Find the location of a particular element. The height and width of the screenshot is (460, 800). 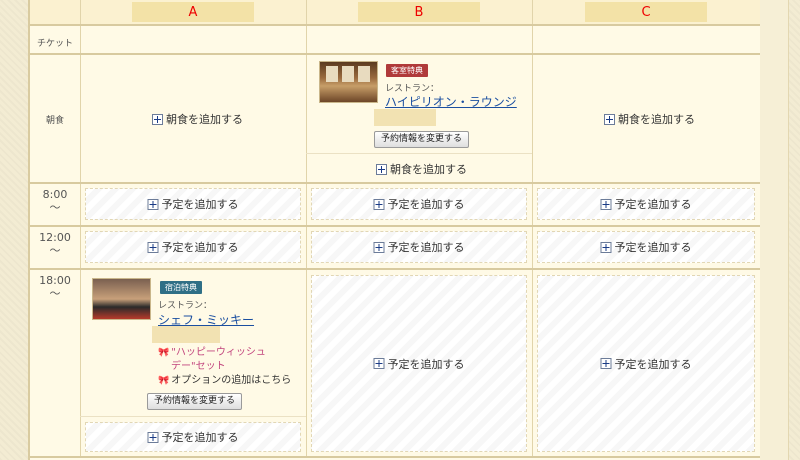

time-label-12: 12:00 is located at coordinates (55, 237).